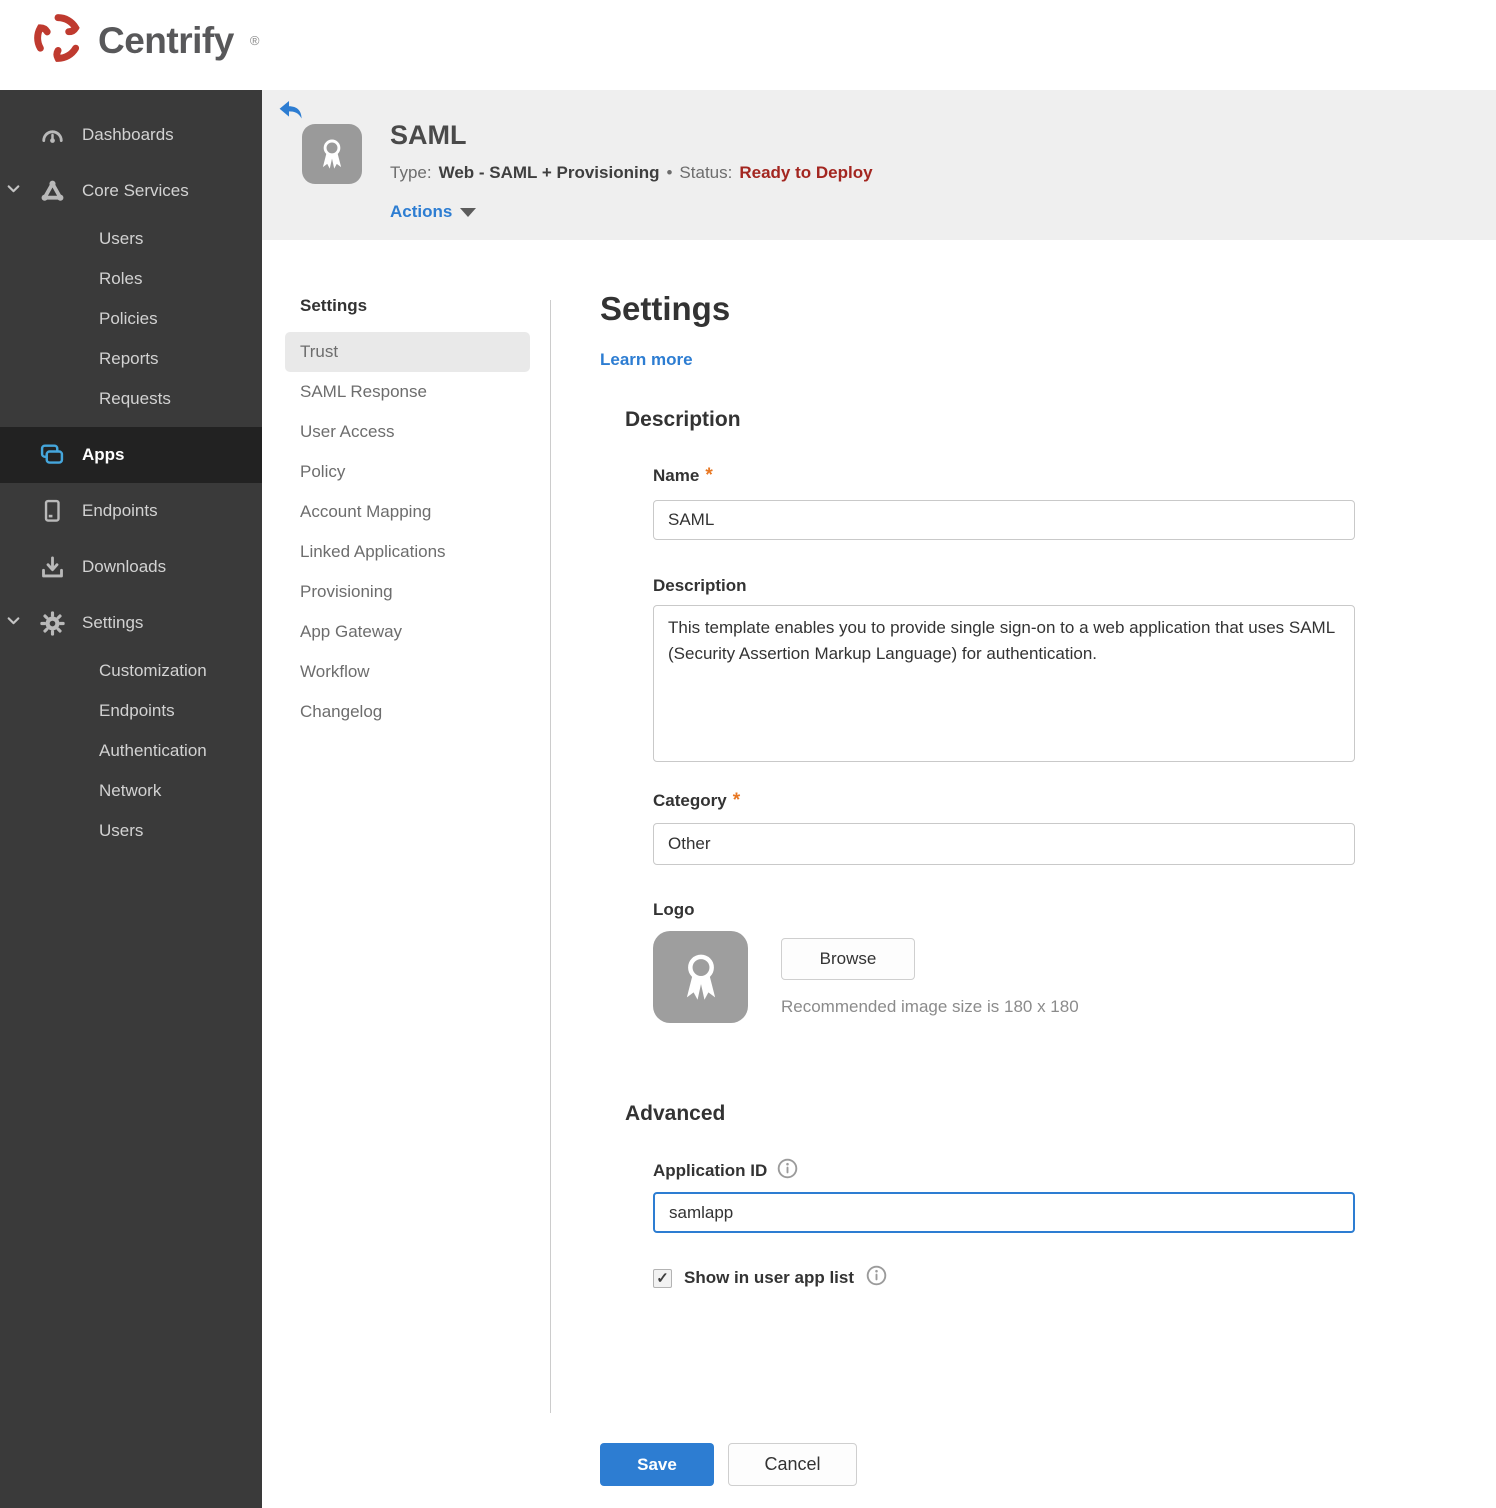  I want to click on type-label: Type:, so click(411, 172).